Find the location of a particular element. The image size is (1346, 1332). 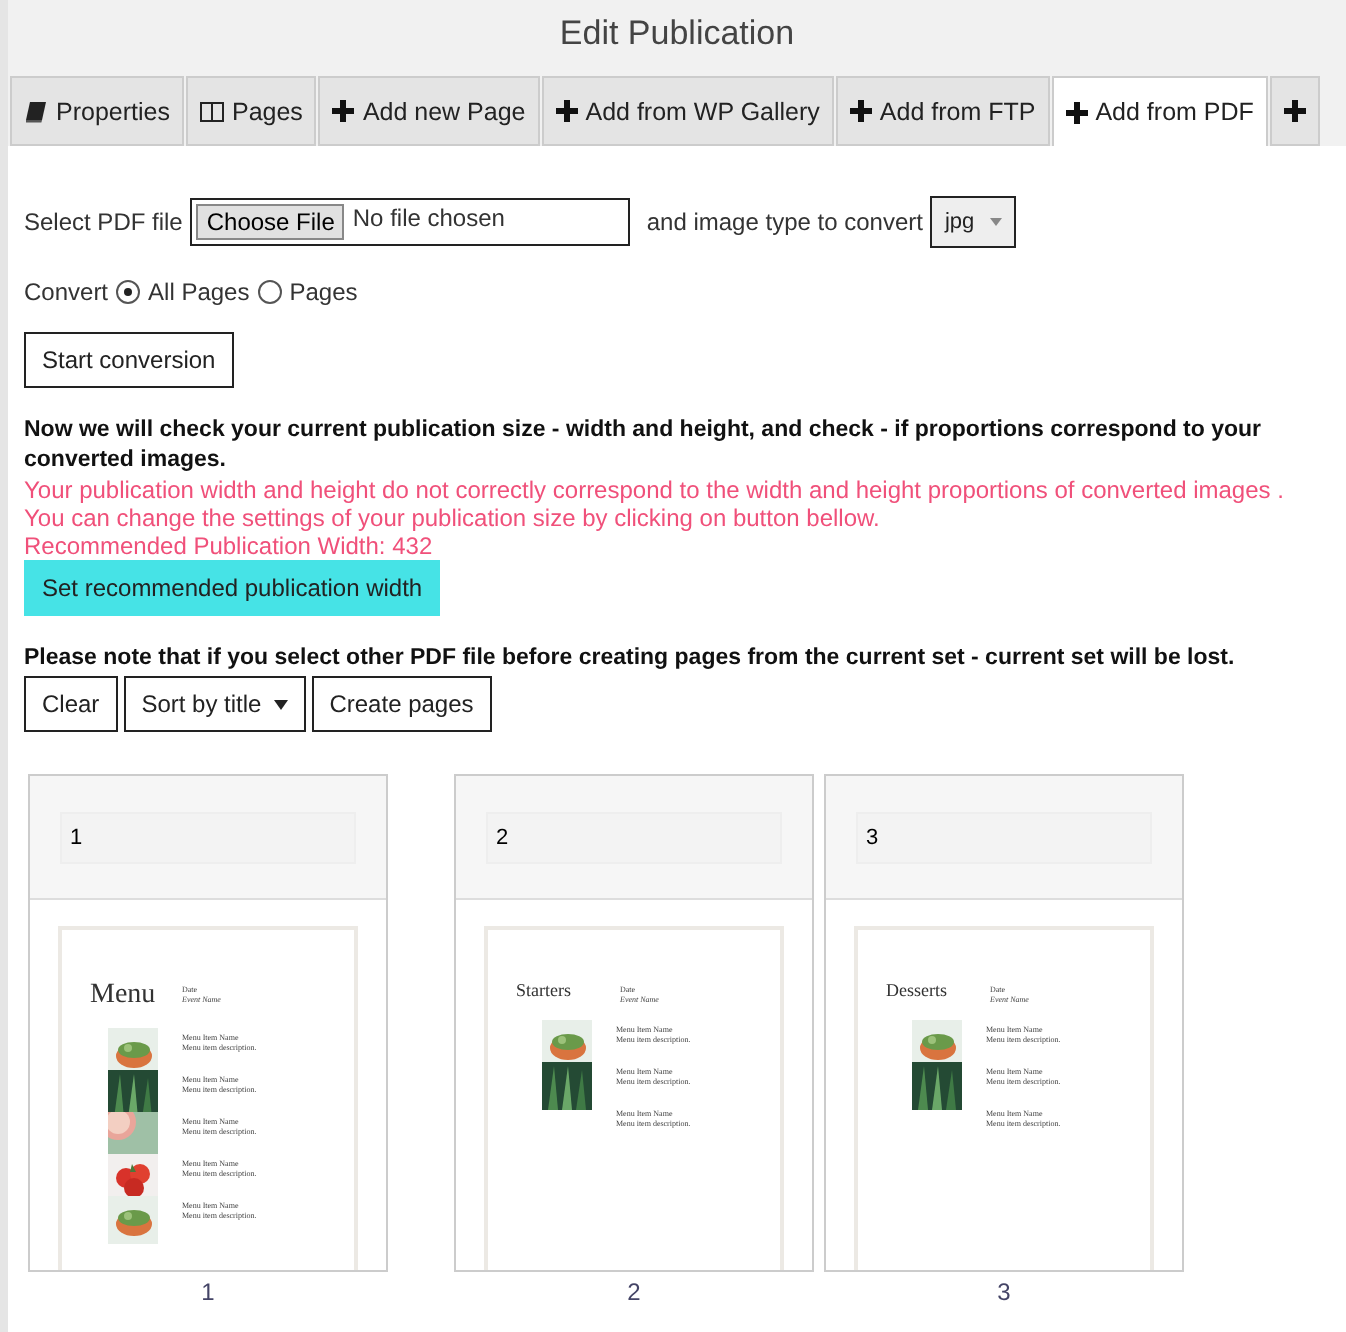

field-label: and image type to convert is located at coordinates (784, 222).